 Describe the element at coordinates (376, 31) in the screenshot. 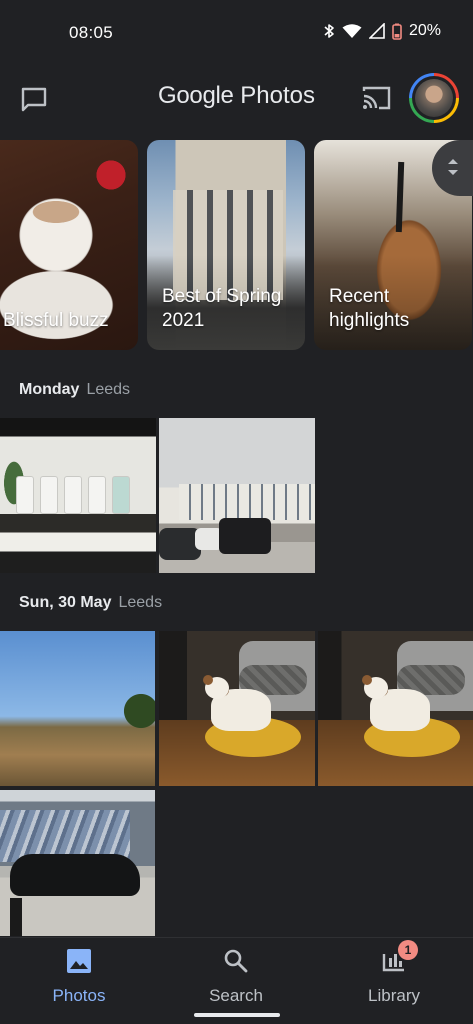

I see `signal-icon` at that location.